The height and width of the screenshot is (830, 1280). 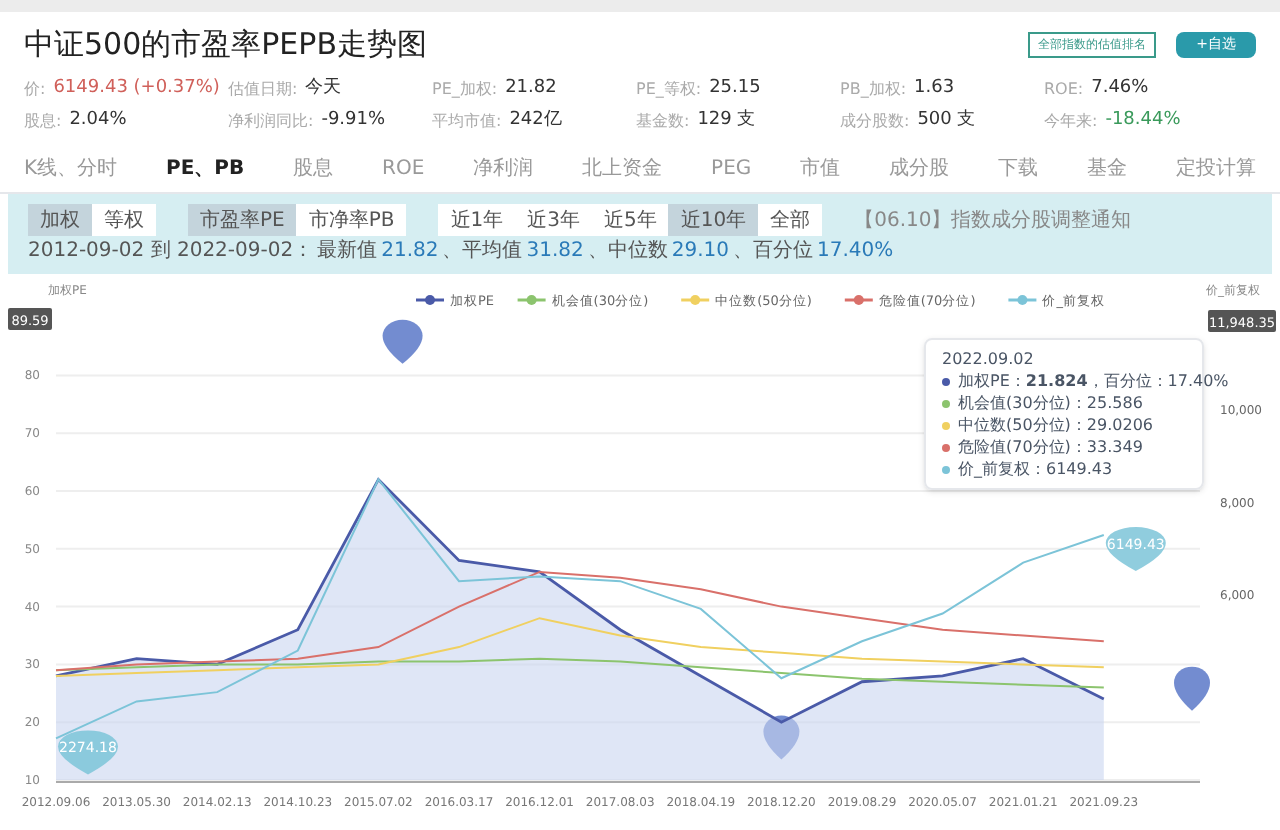 I want to click on stat-value: 21.82, so click(x=531, y=89).